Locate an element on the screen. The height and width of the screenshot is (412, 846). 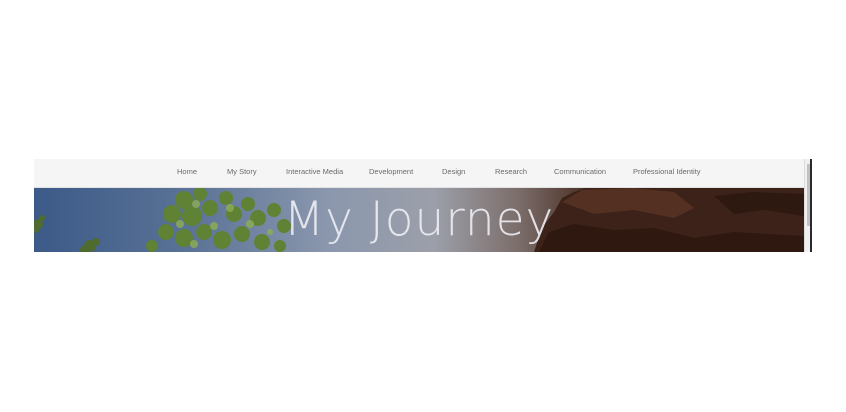
nav-item-research: Research is located at coordinates (511, 173).